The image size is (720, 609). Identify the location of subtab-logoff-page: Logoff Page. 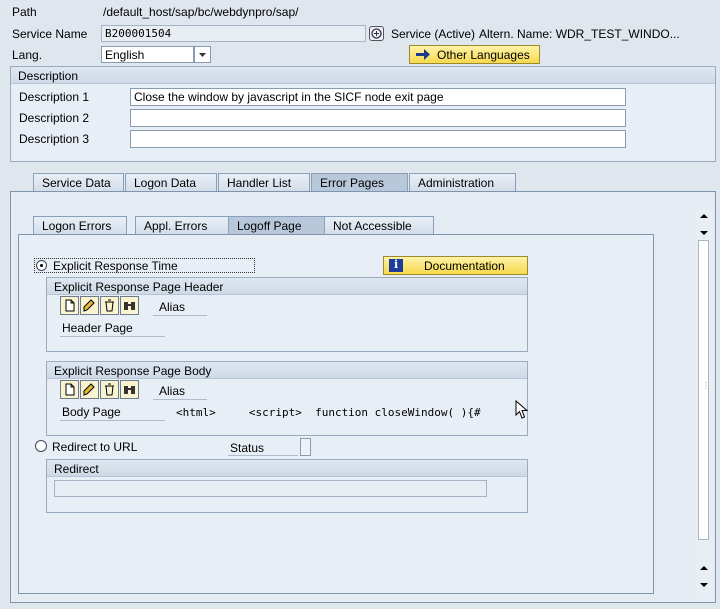
(276, 225).